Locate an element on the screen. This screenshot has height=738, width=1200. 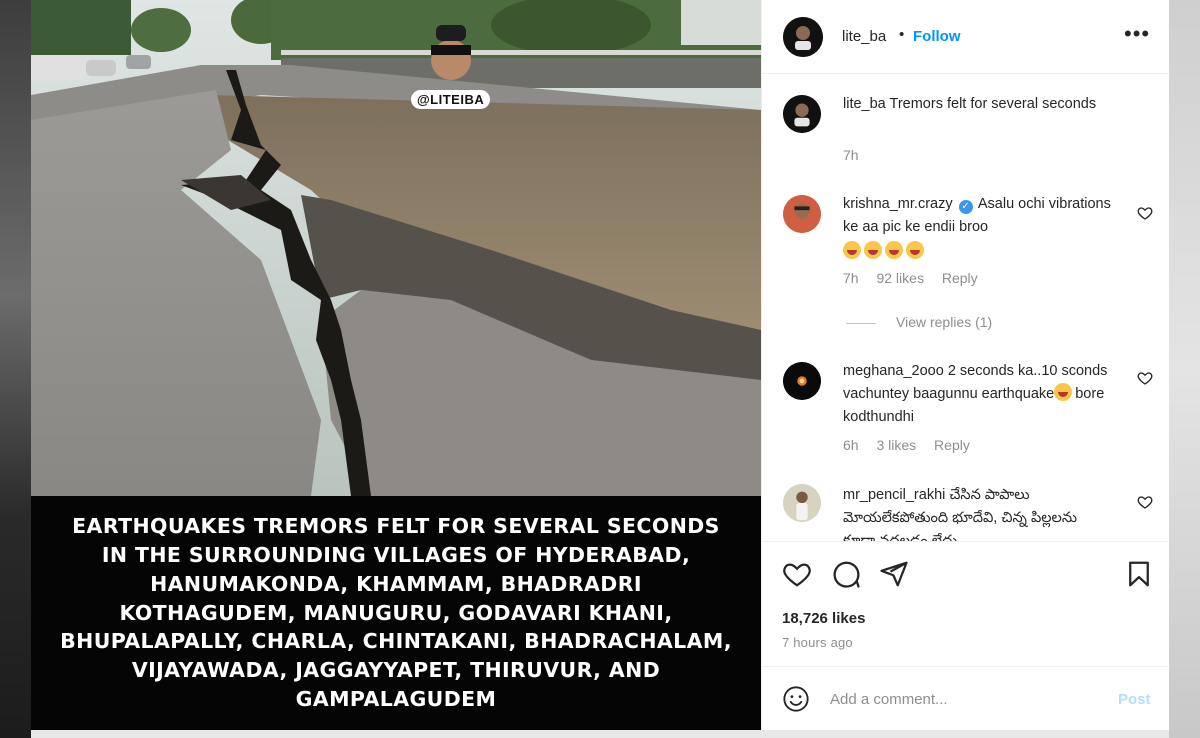
add-comment-input is located at coordinates (965, 699).